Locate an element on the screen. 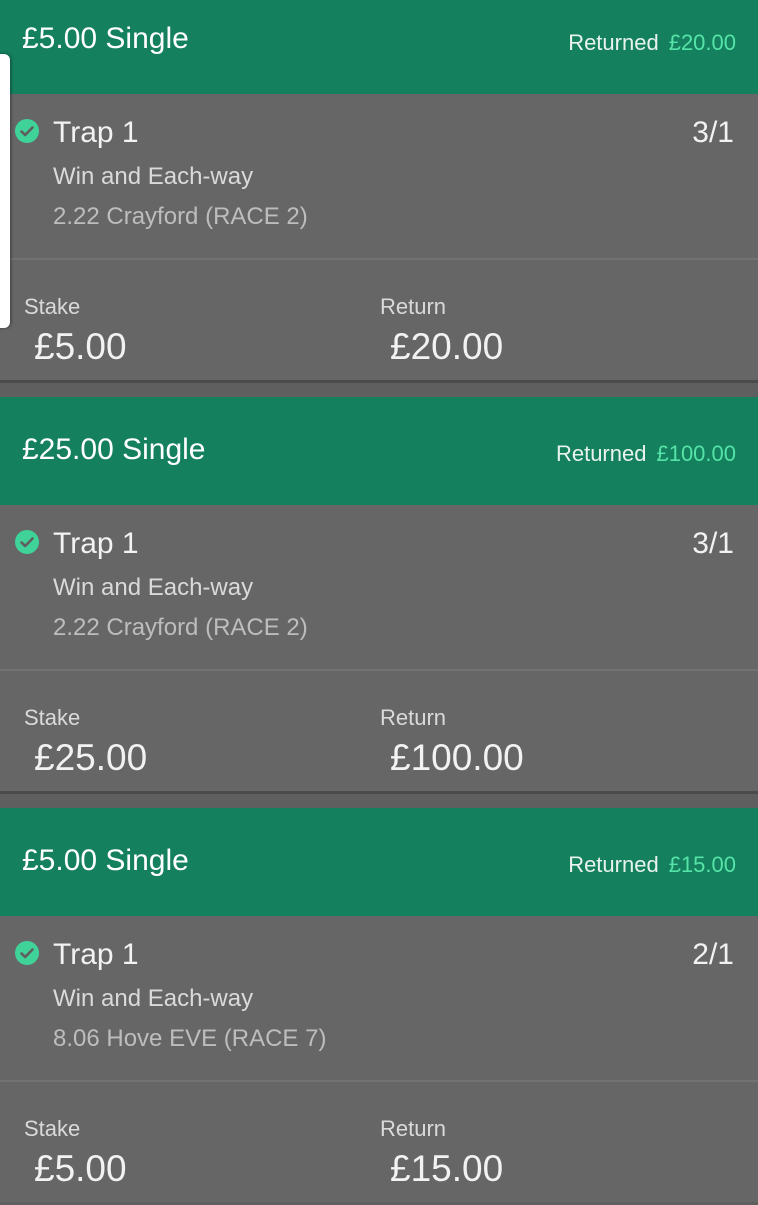  returned-summary: Returned £100.00 is located at coordinates (646, 454).